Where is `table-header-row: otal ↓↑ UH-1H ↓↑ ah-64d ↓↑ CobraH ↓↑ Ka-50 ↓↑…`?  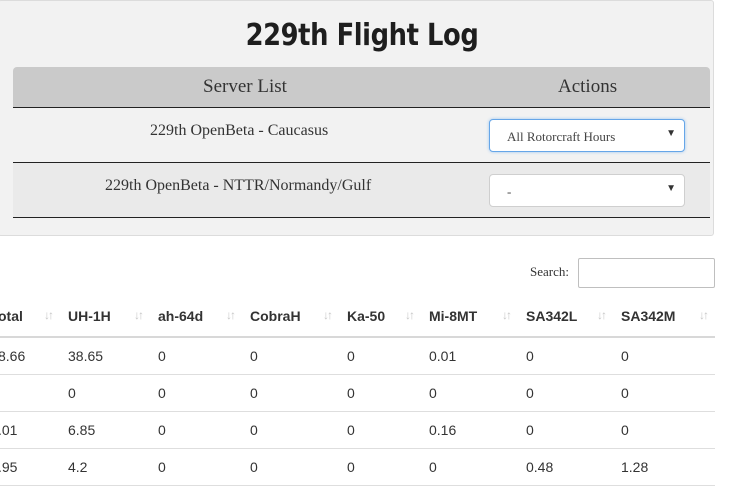
table-header-row: otal ↓↑ UH-1H ↓↑ ah-64d ↓↑ CobraH ↓↑ Ka-50 ↓↑… is located at coordinates (357, 317).